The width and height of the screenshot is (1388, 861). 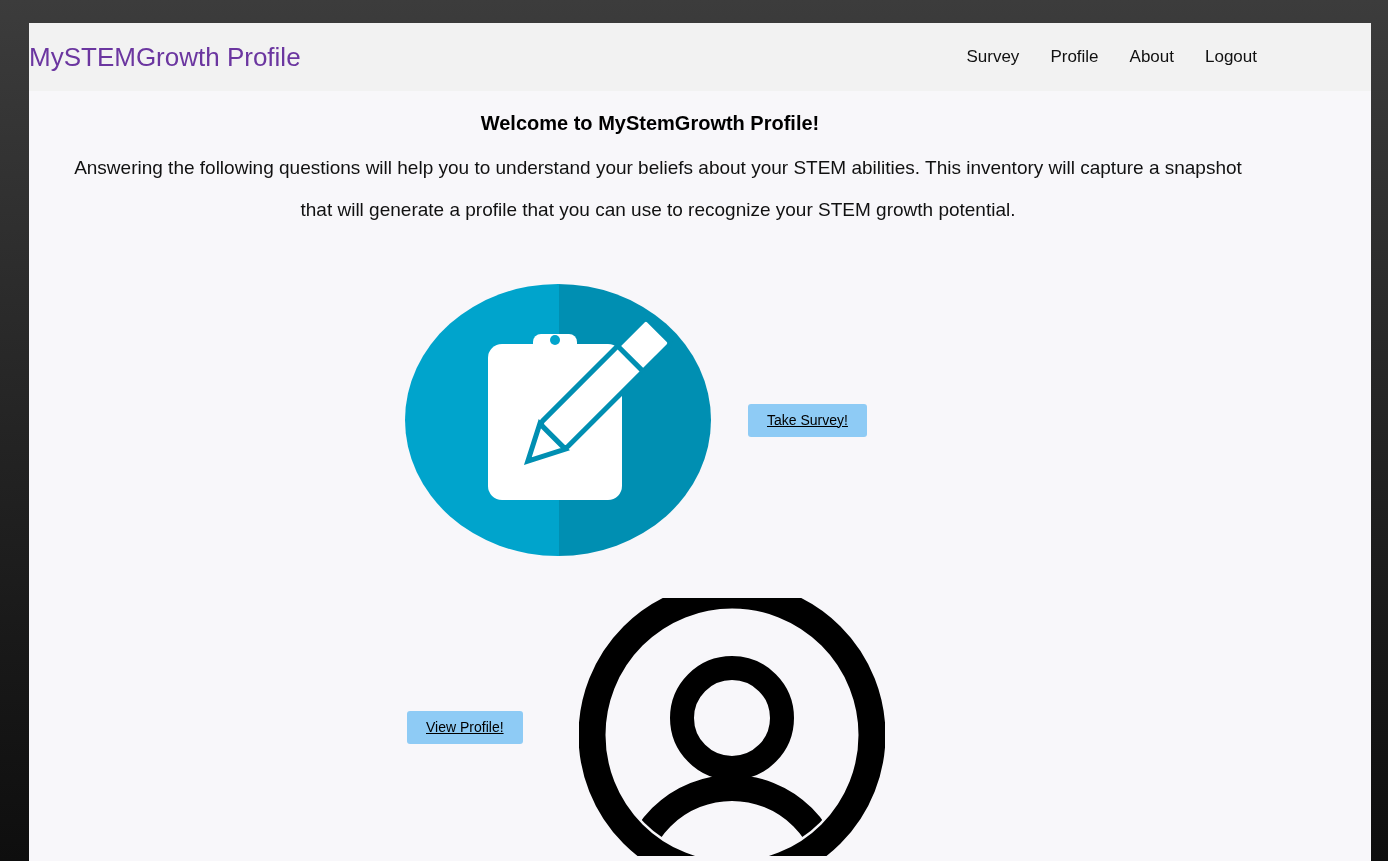 What do you see at coordinates (807, 420) in the screenshot?
I see `action-button: Take Survey!` at bounding box center [807, 420].